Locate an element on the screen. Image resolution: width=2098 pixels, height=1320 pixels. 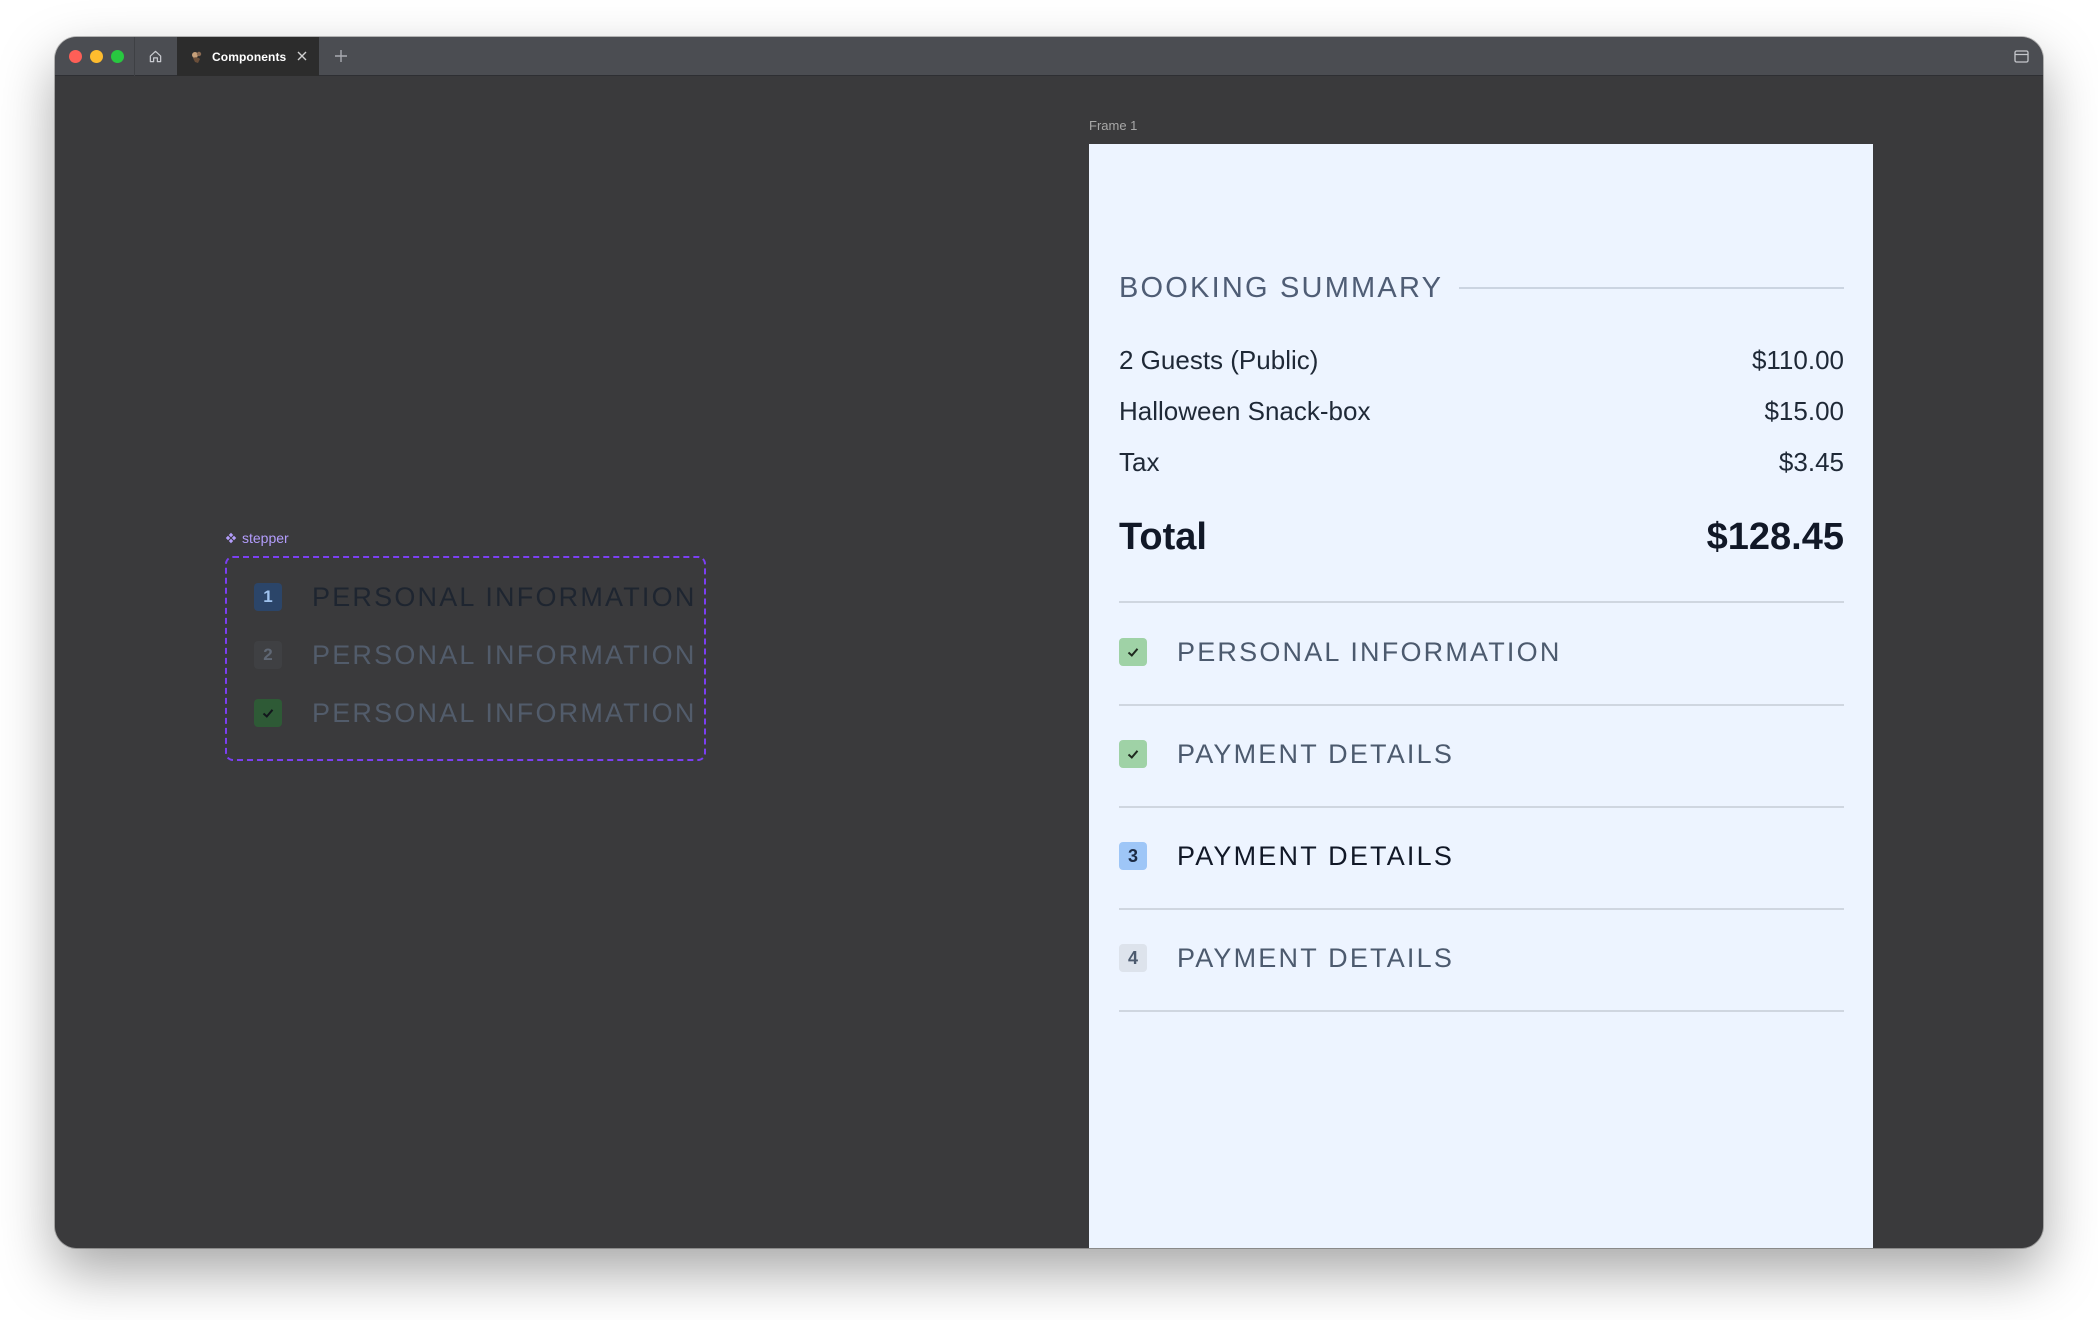
close-window-button is located at coordinates (75, 56).